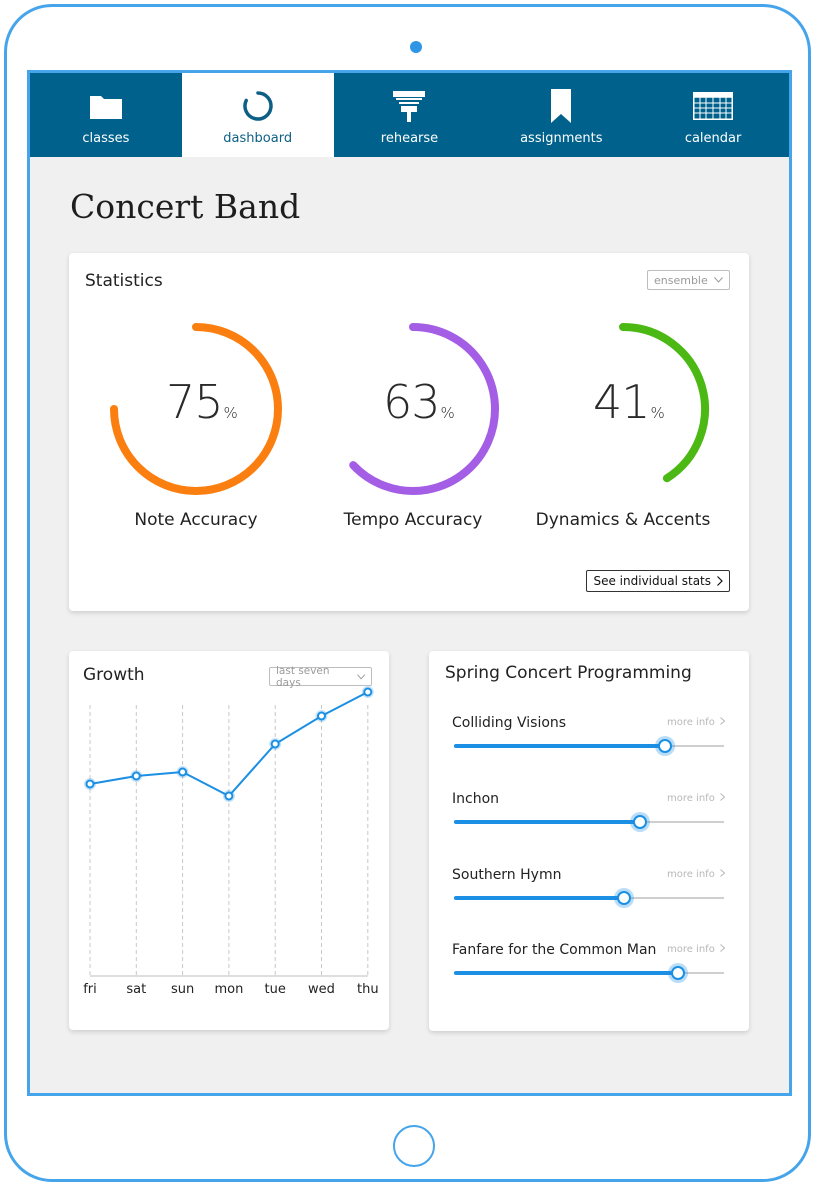 The image size is (819, 1190). I want to click on x-tick-label: sat, so click(136, 989).